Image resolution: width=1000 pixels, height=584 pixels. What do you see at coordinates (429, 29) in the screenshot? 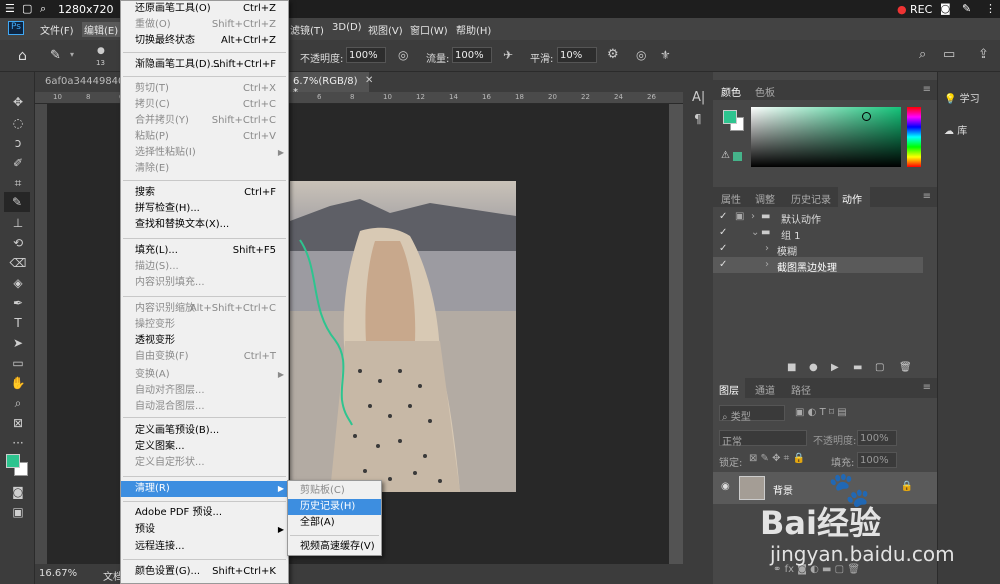
I see `menu-window: 窗口(W)` at bounding box center [429, 29].